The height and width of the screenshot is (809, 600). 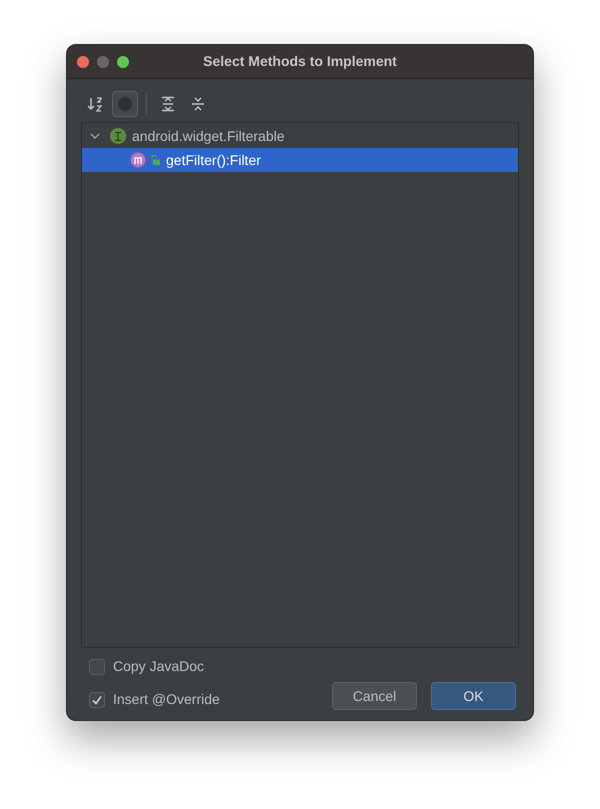 What do you see at coordinates (166, 699) in the screenshot?
I see `checkbox-label: Insert @Override` at bounding box center [166, 699].